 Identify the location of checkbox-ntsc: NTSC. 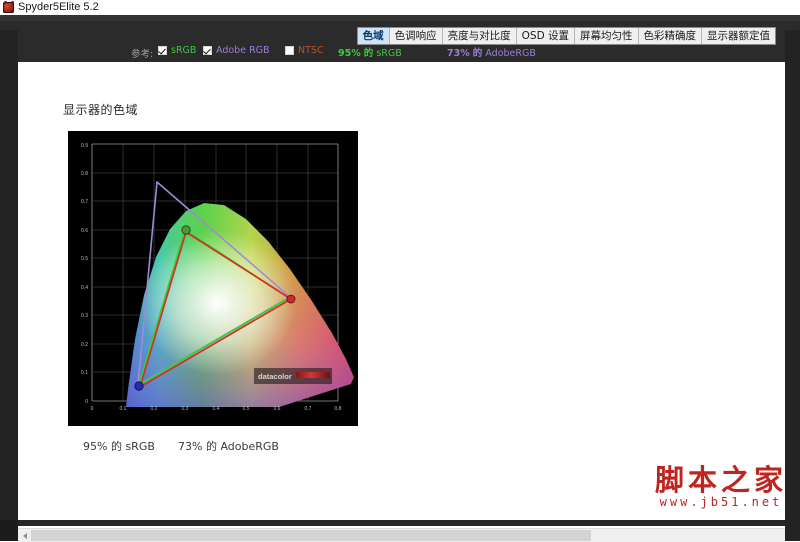
(304, 50).